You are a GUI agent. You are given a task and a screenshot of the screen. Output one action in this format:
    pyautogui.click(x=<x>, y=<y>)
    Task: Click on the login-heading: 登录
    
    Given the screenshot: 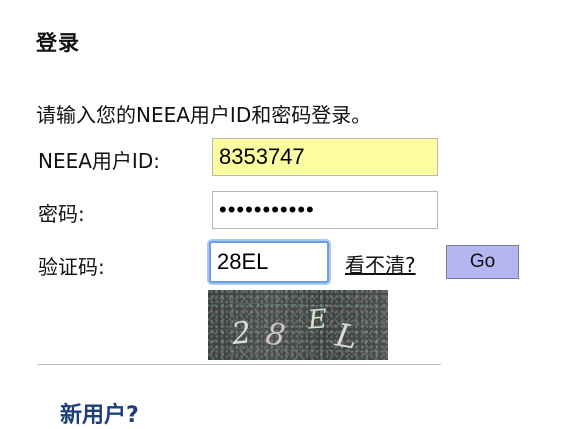 What is the action you would take?
    pyautogui.click(x=58, y=43)
    